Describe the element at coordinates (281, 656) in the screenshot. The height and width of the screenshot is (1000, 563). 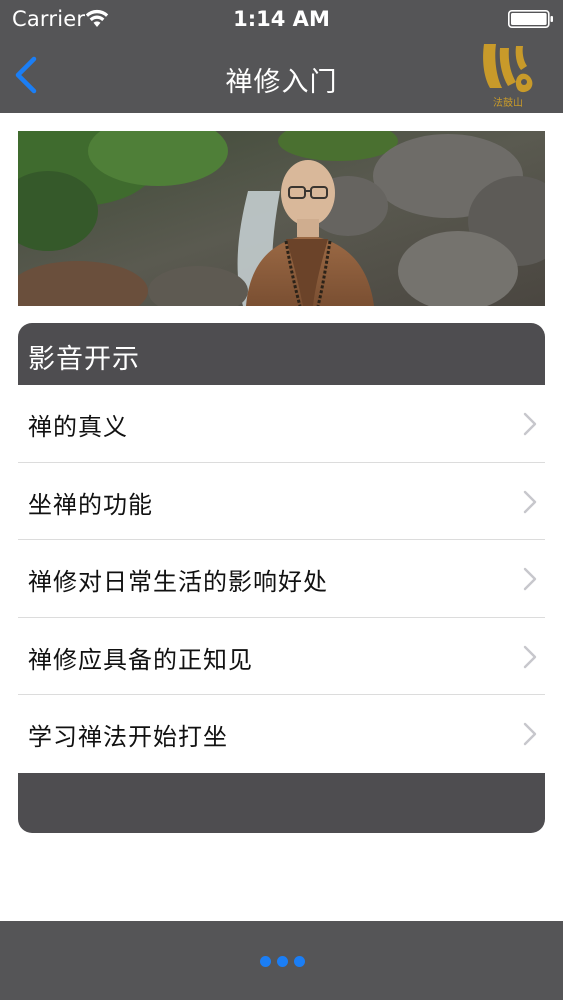
I see `list-item: 禅修应具备的正知见` at that location.